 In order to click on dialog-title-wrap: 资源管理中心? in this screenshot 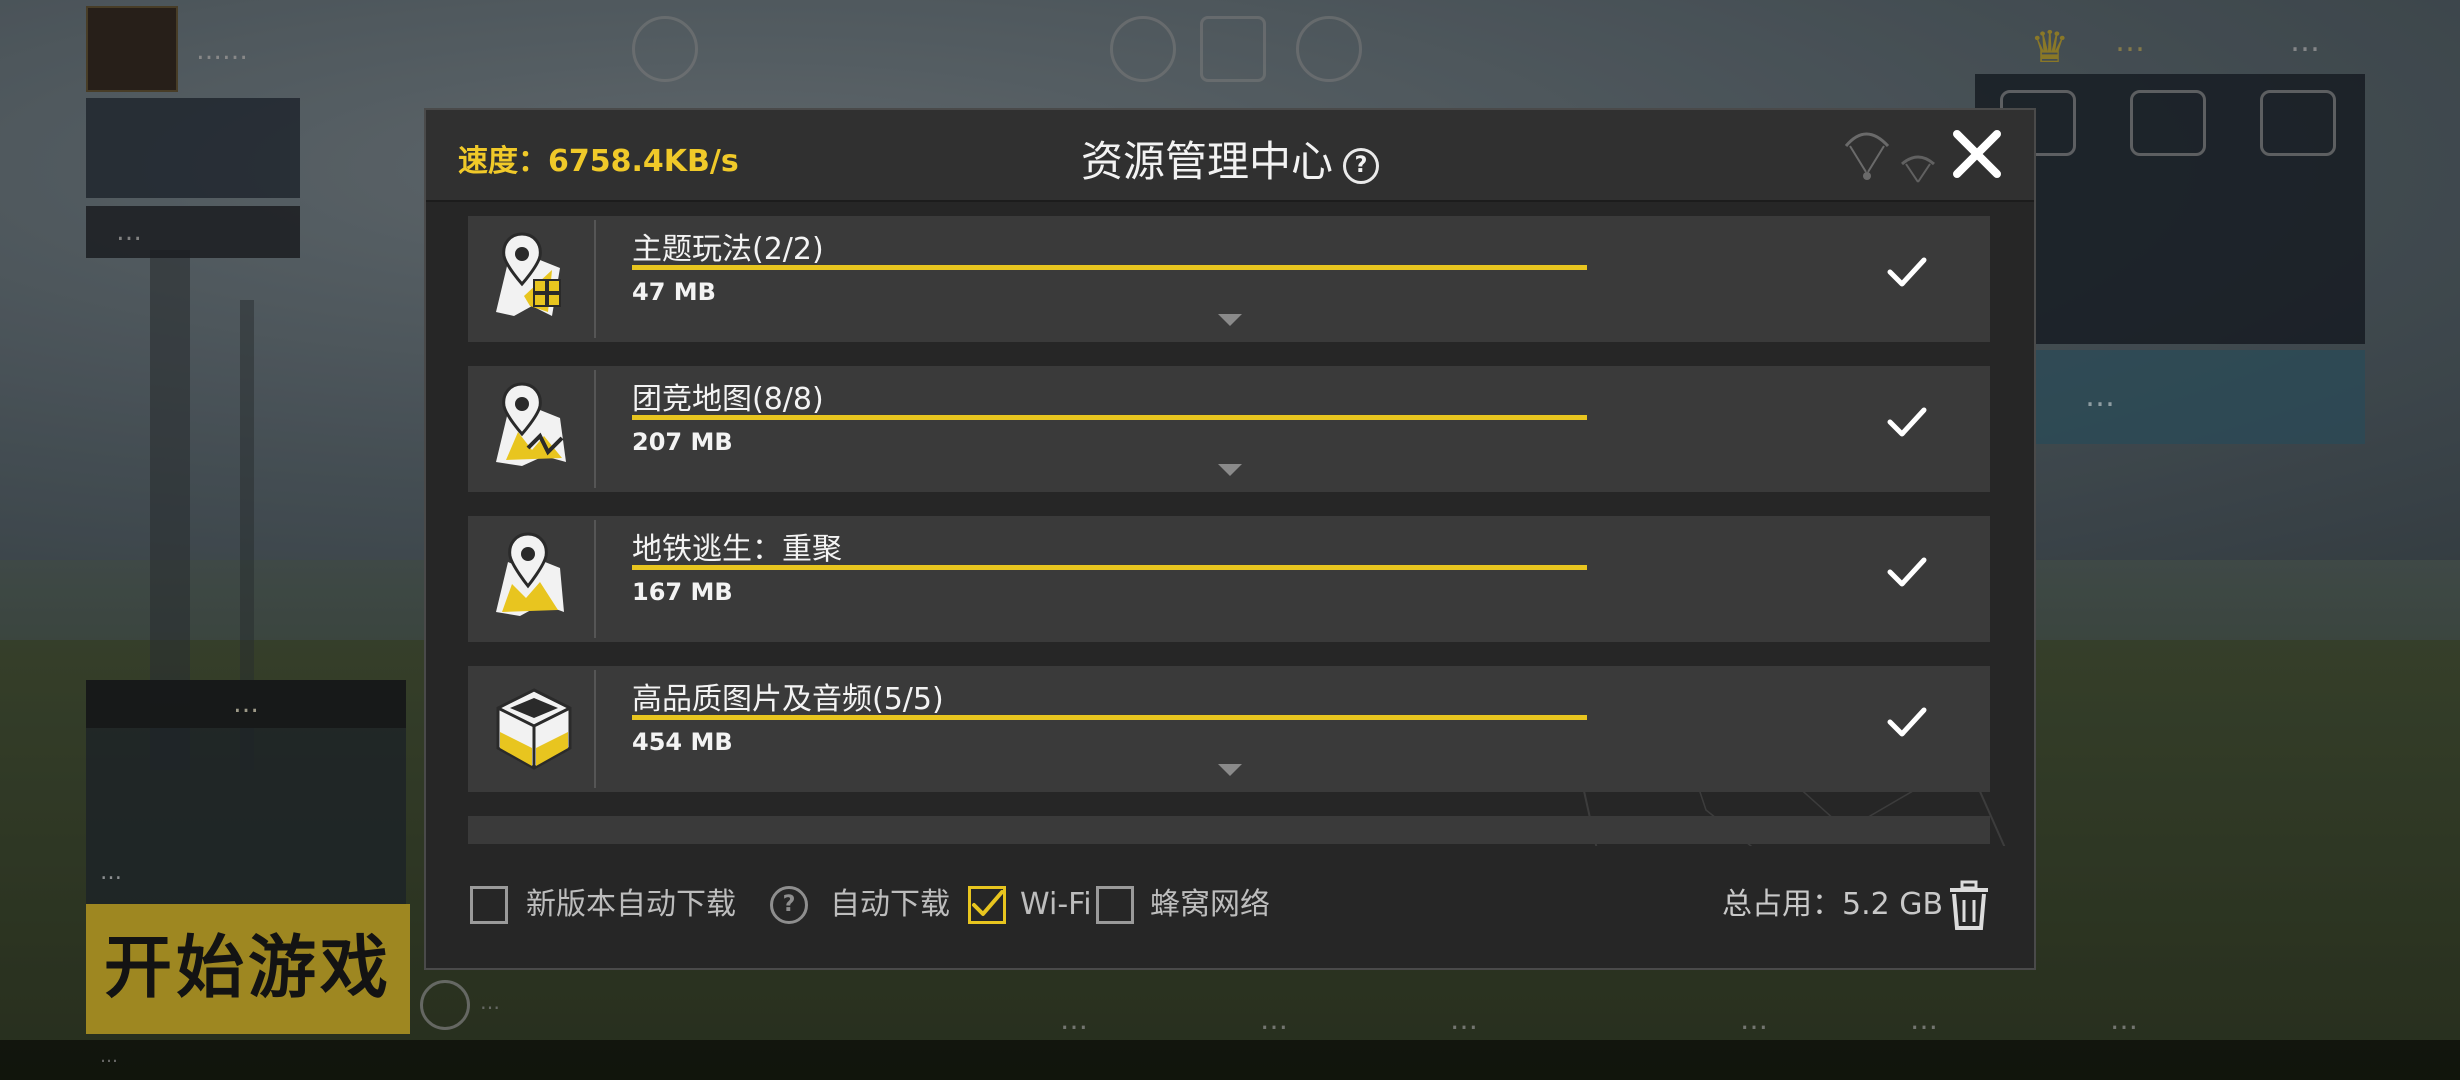, I will do `click(1230, 158)`.